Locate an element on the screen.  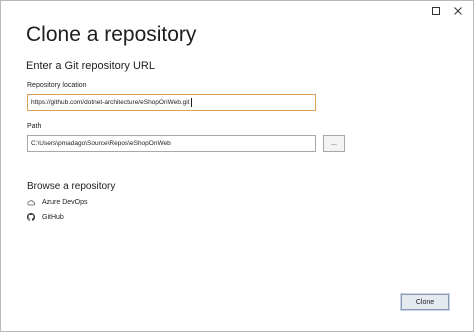
path-value: C:\Users\pmadago\Source\Repos\eShopOnWeb is located at coordinates (101, 143).